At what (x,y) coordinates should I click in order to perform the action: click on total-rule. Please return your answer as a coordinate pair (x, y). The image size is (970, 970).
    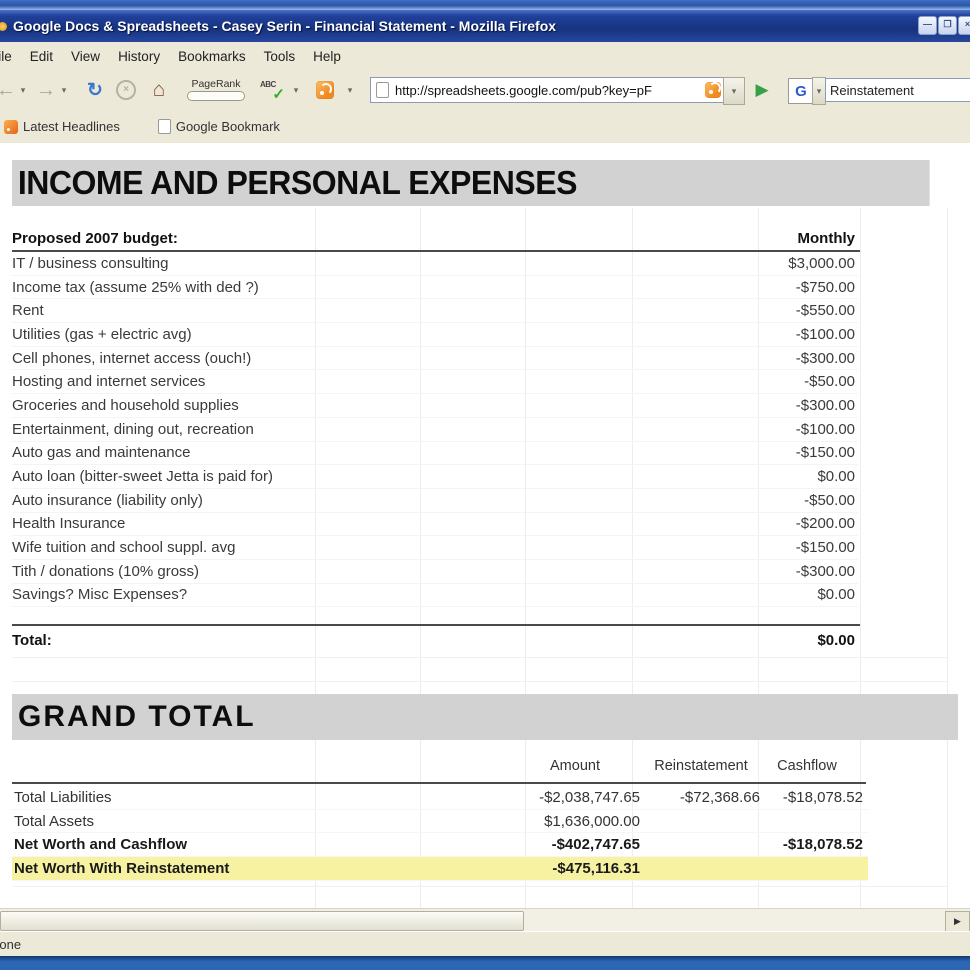
    Looking at the image, I should click on (436, 625).